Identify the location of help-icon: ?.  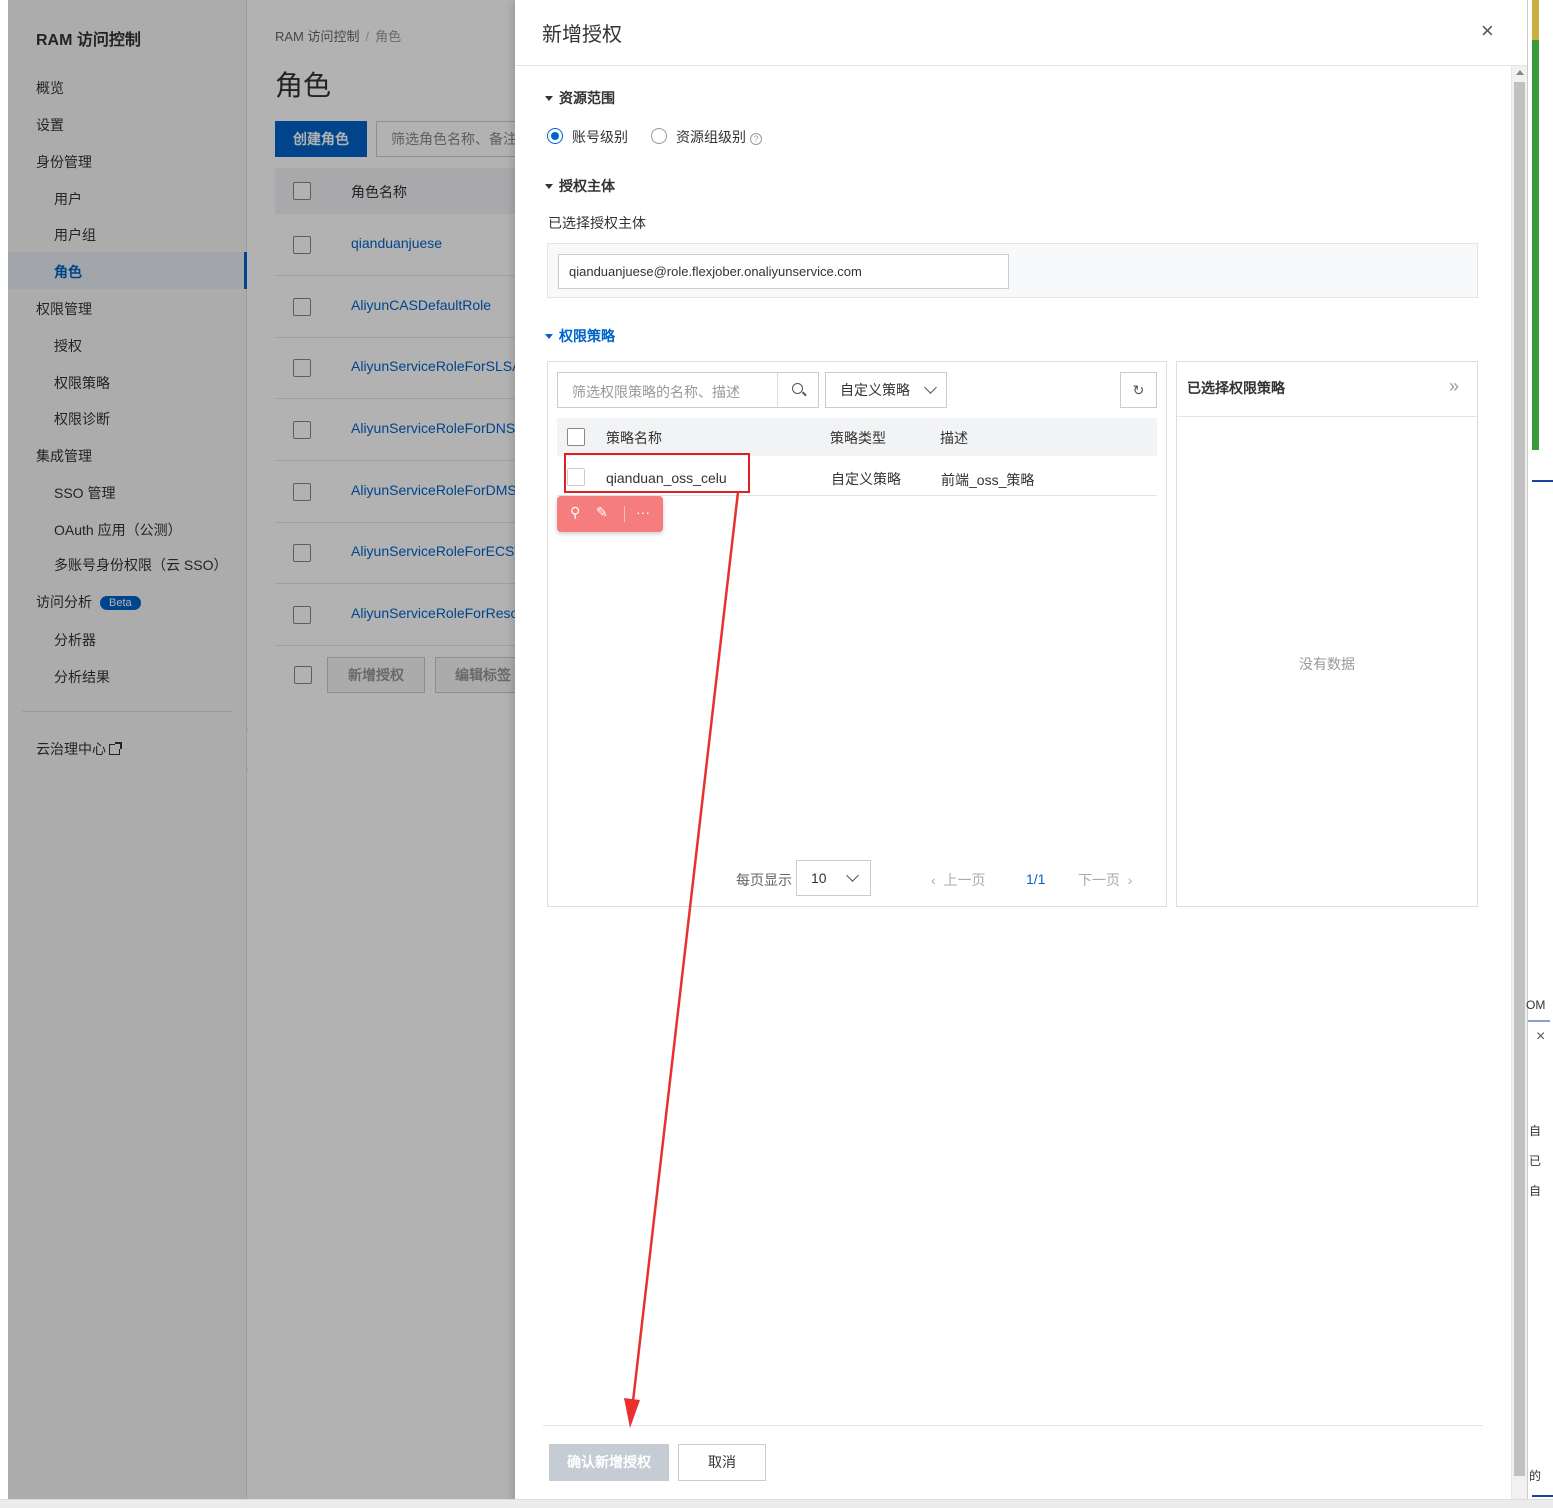
(756, 139).